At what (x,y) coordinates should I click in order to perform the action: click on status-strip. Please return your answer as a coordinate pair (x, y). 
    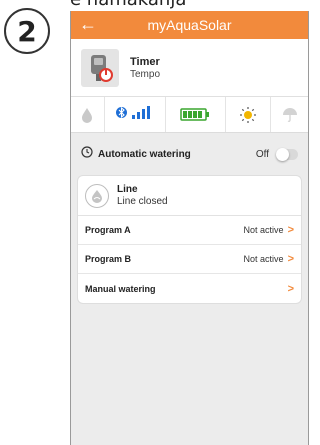
    Looking at the image, I should click on (189, 115).